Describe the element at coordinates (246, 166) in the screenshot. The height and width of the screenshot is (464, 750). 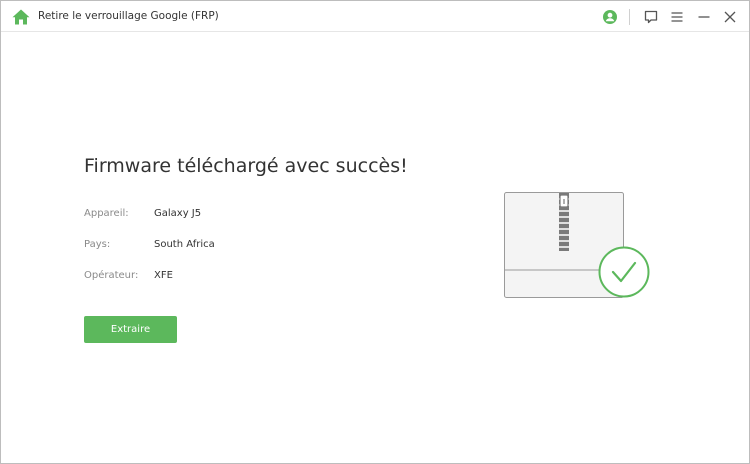
I see `success-headline: Firmware téléchargé avec succès!` at that location.